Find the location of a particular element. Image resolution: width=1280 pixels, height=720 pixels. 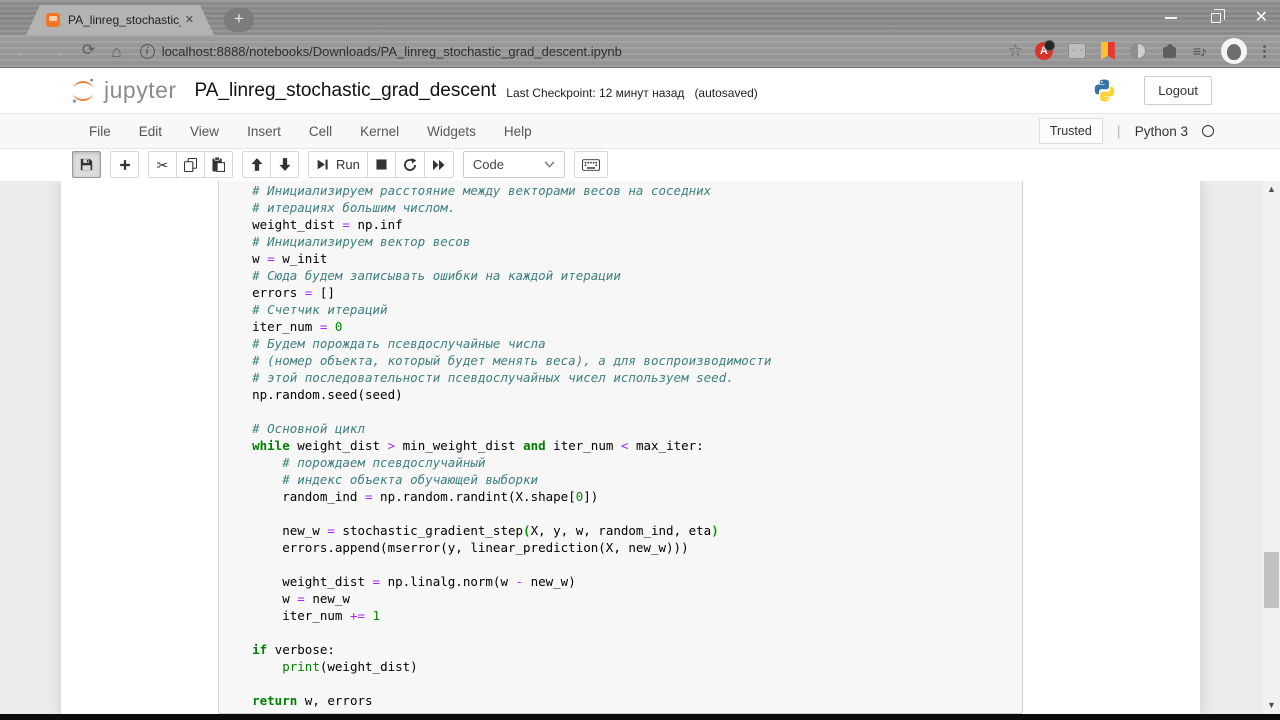

scrollbar-down-icon: ▼ is located at coordinates (1271, 705).